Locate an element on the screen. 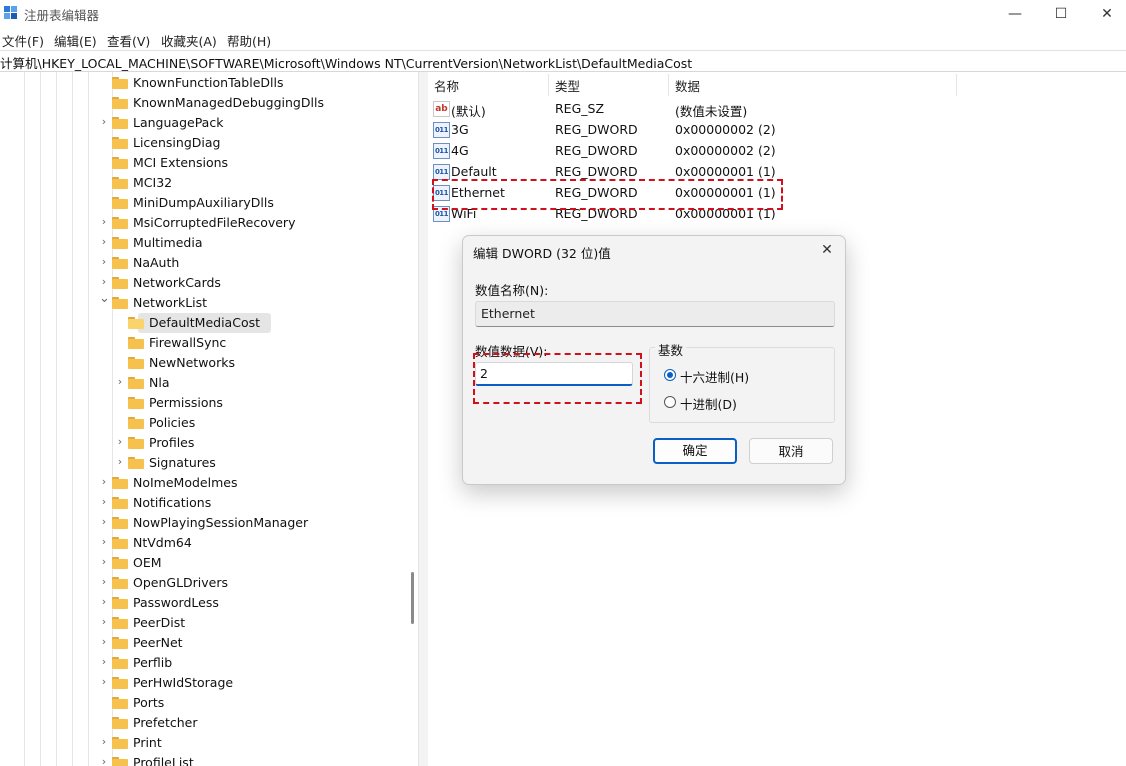  tree-item: › PerHwIdStorage is located at coordinates (209, 683).